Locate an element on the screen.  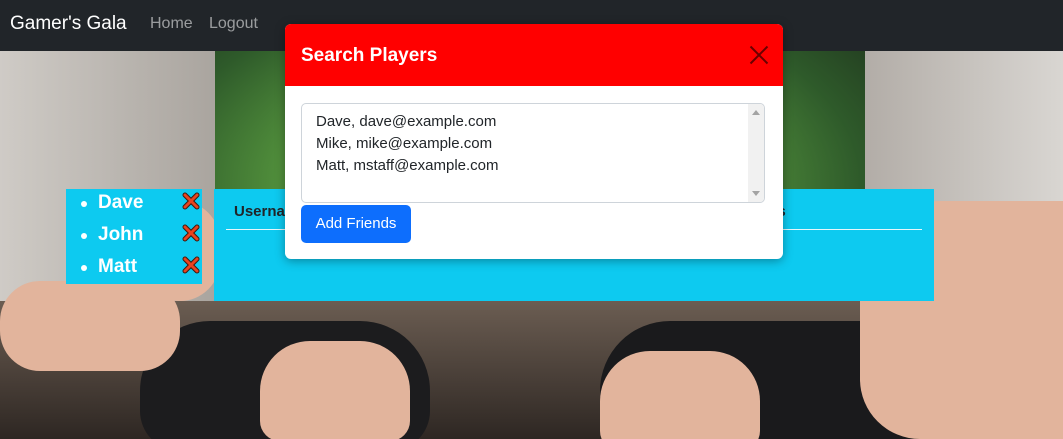
friend-item: Matt is located at coordinates (134, 269).